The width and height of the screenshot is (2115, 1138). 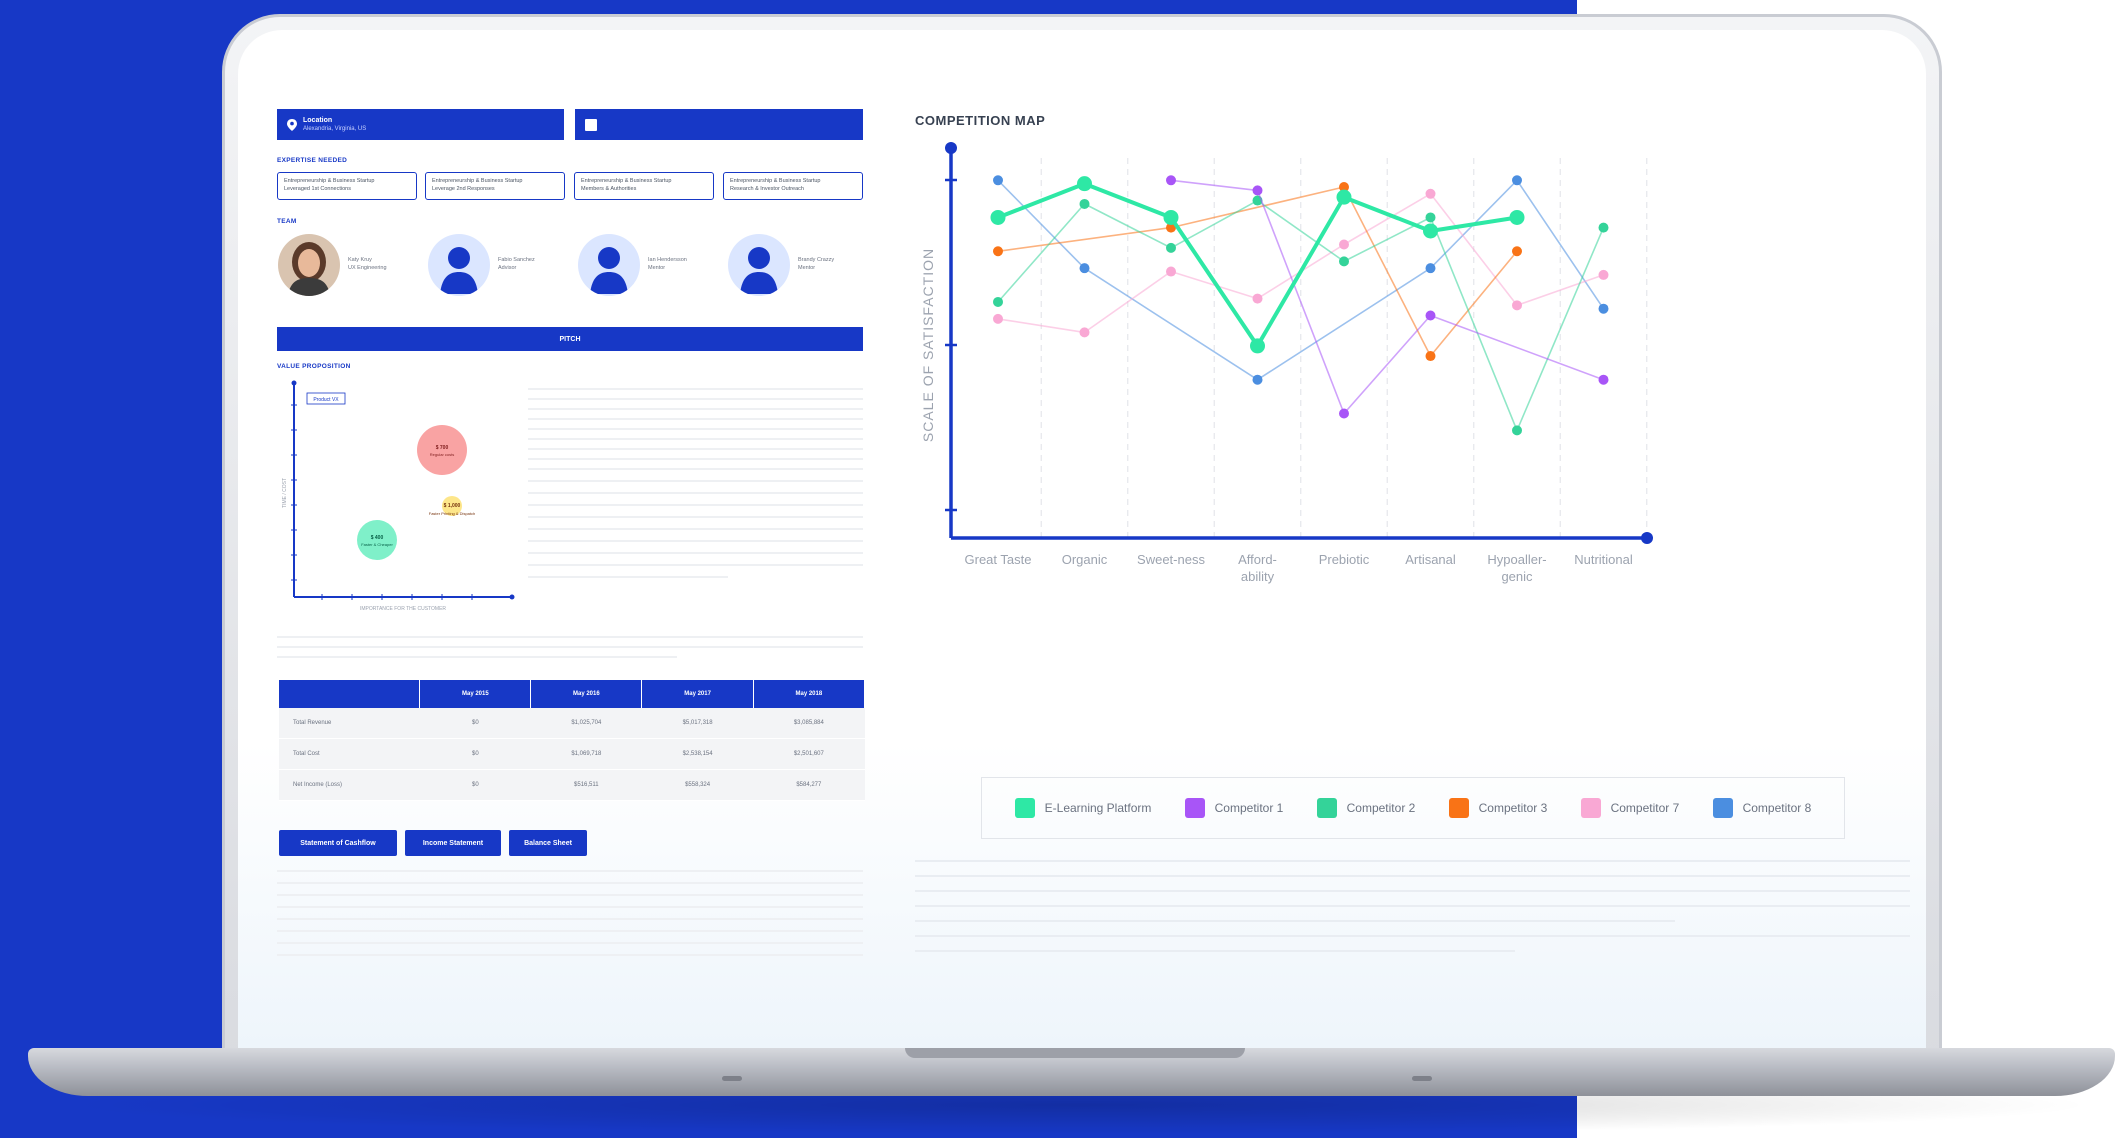 What do you see at coordinates (335, 128) in the screenshot?
I see `location-value: Alexandria, Virginia, US` at bounding box center [335, 128].